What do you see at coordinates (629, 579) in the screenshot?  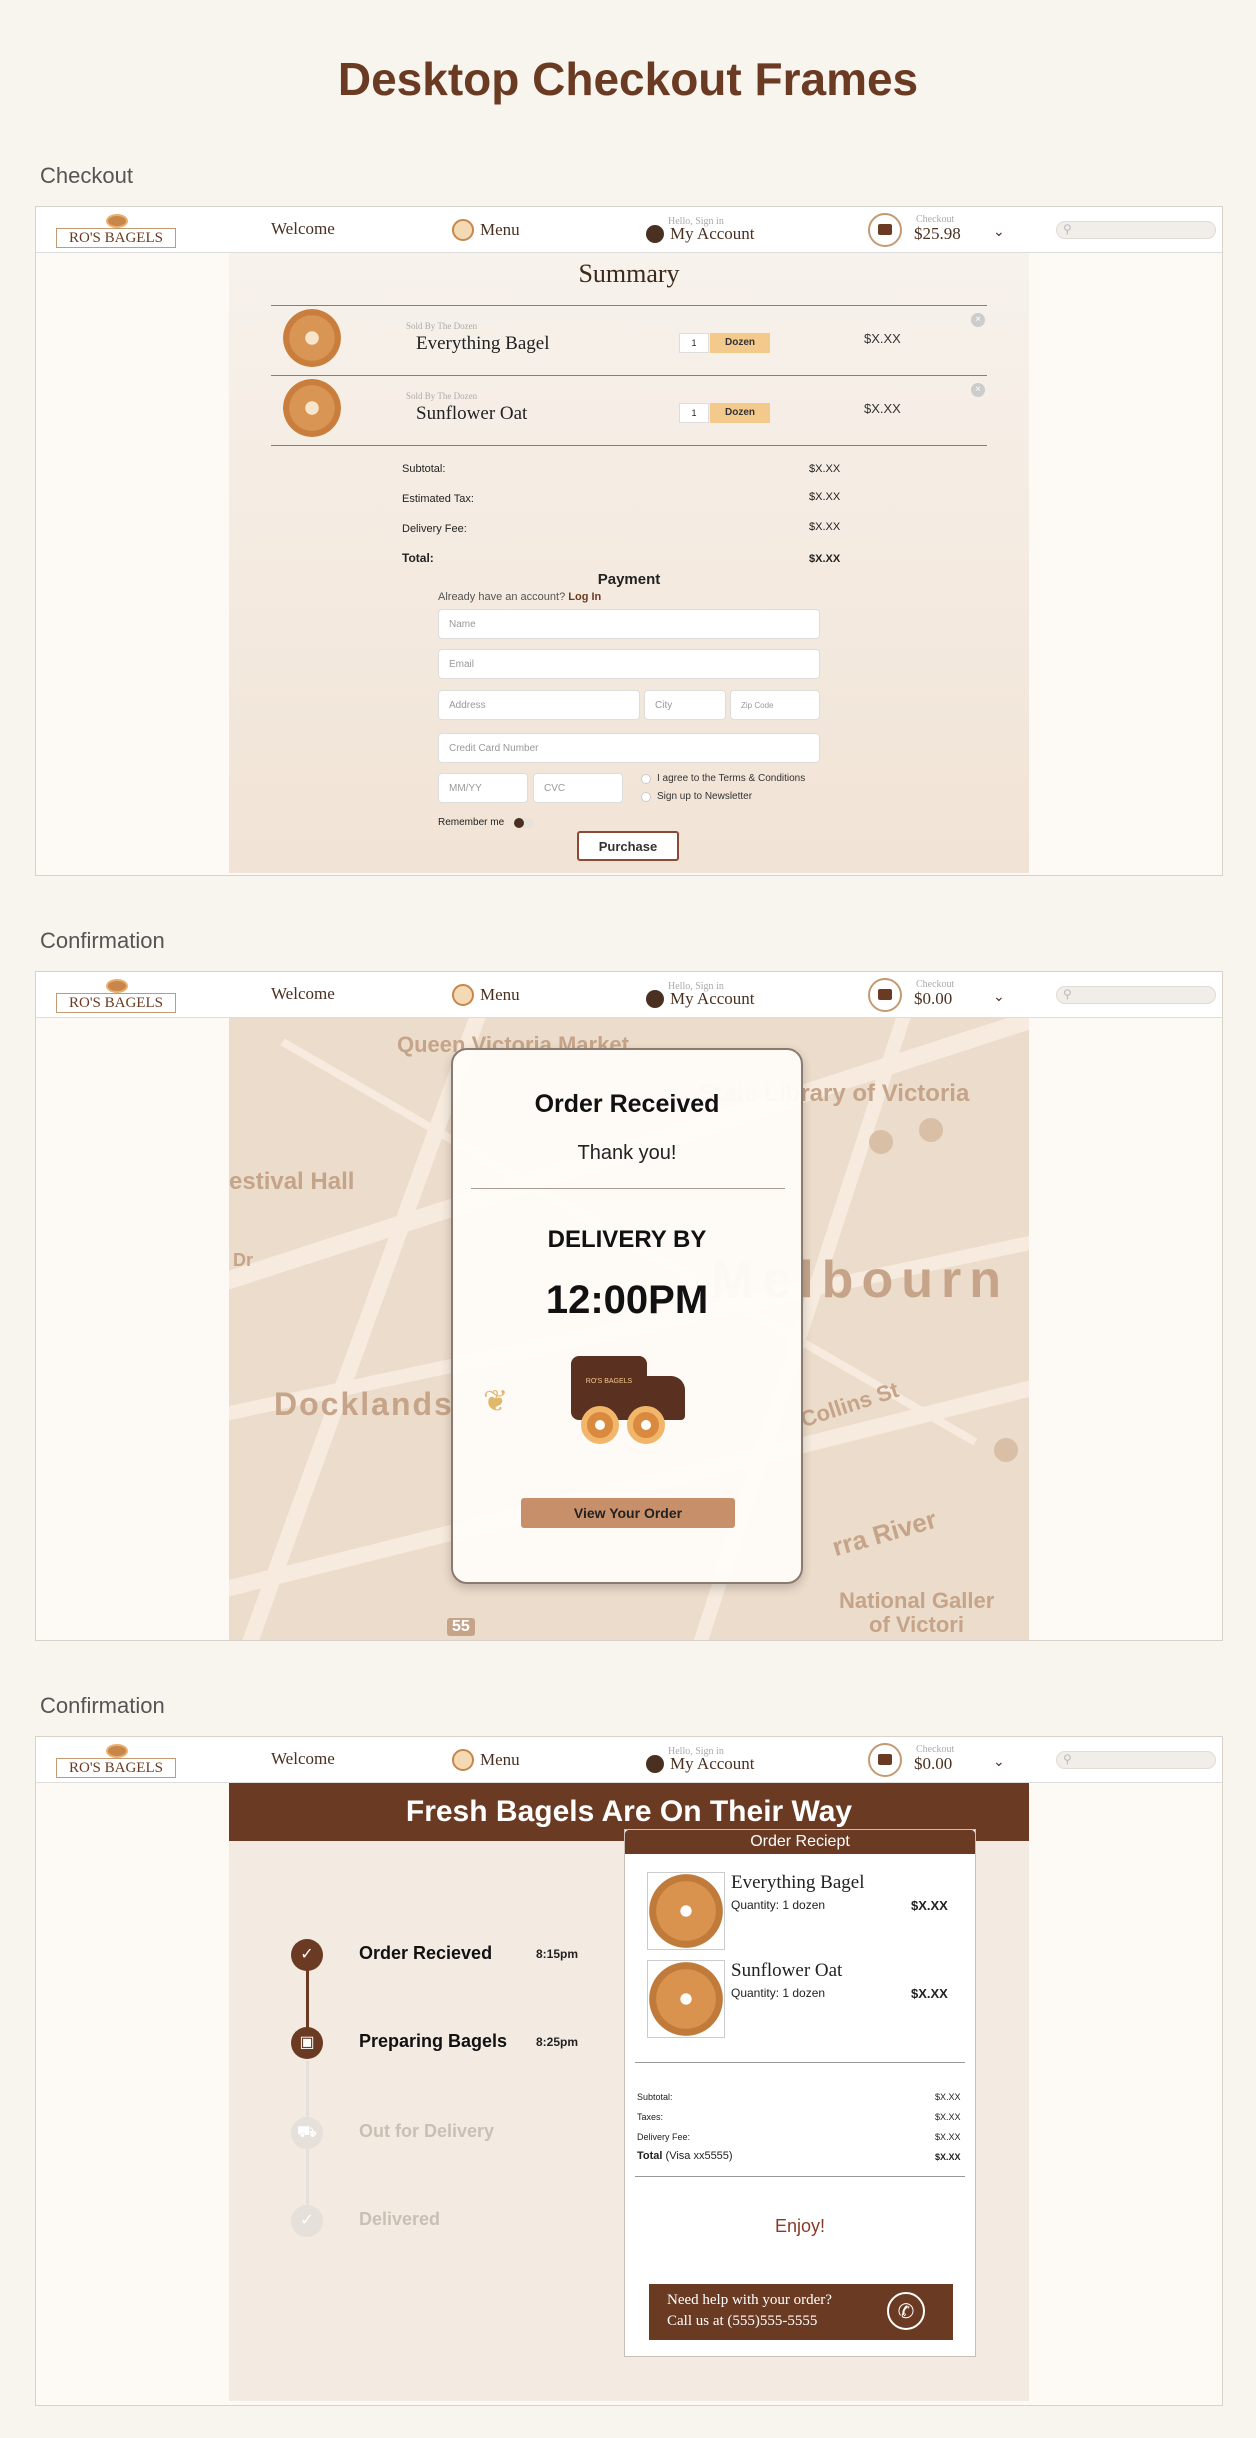 I see `payment-title: Payment` at bounding box center [629, 579].